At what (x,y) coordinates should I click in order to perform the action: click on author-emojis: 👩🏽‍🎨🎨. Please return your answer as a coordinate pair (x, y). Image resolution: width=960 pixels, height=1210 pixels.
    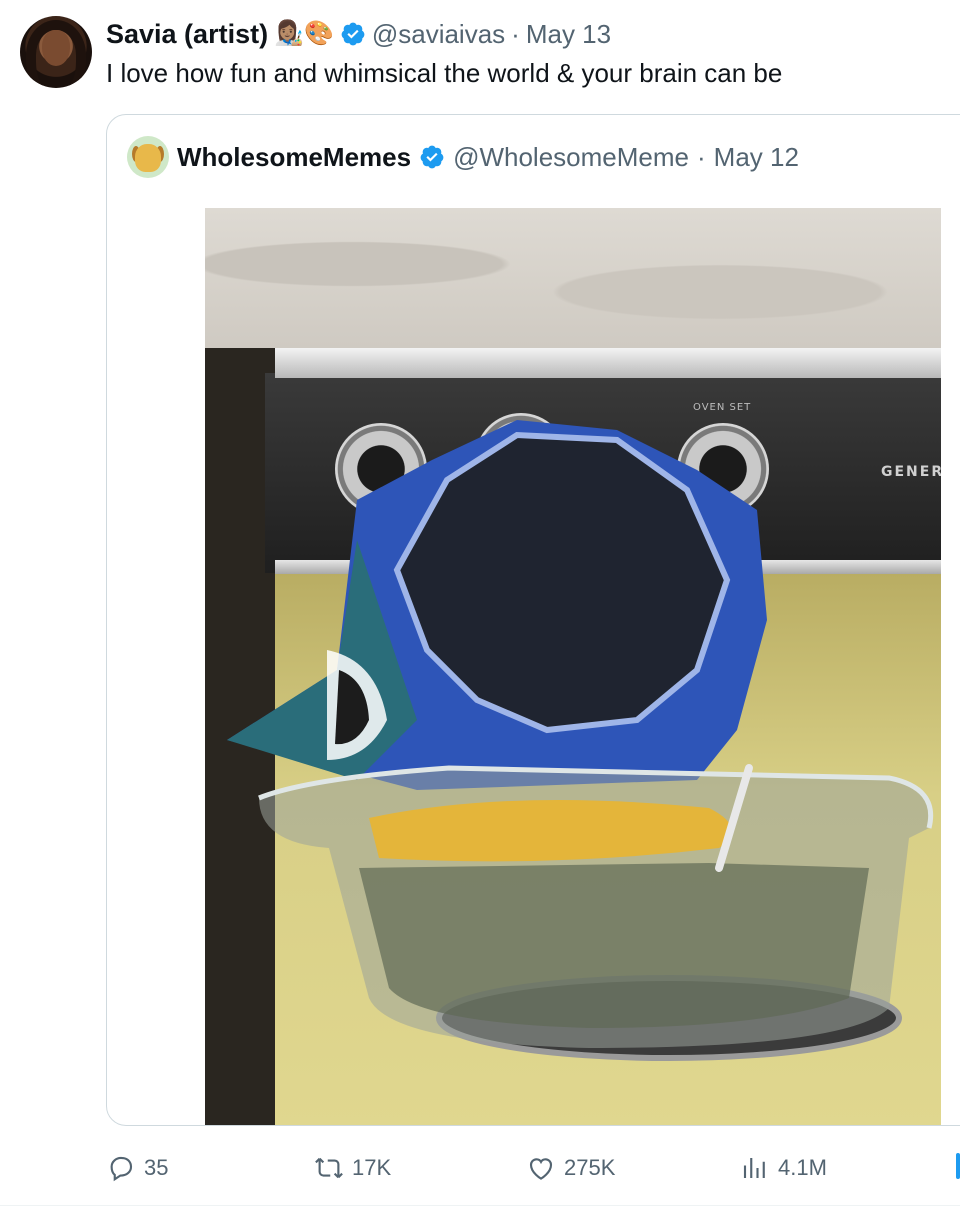
    Looking at the image, I should click on (304, 33).